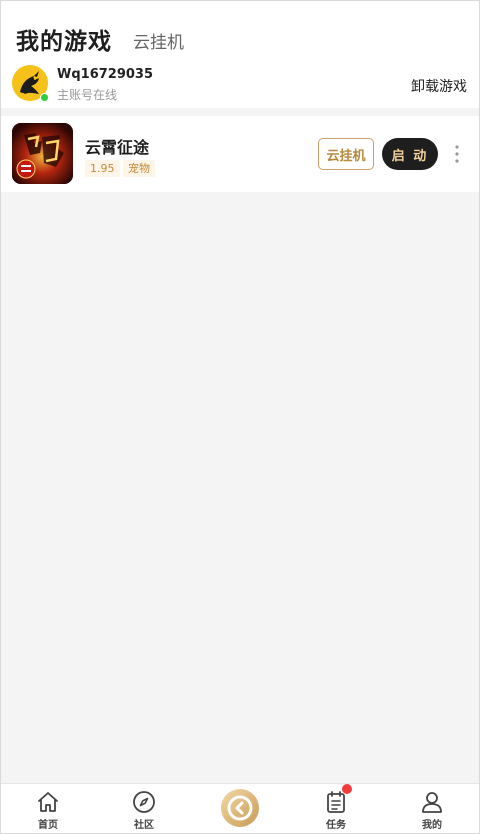  I want to click on nav-home-label: 首页, so click(48, 825).